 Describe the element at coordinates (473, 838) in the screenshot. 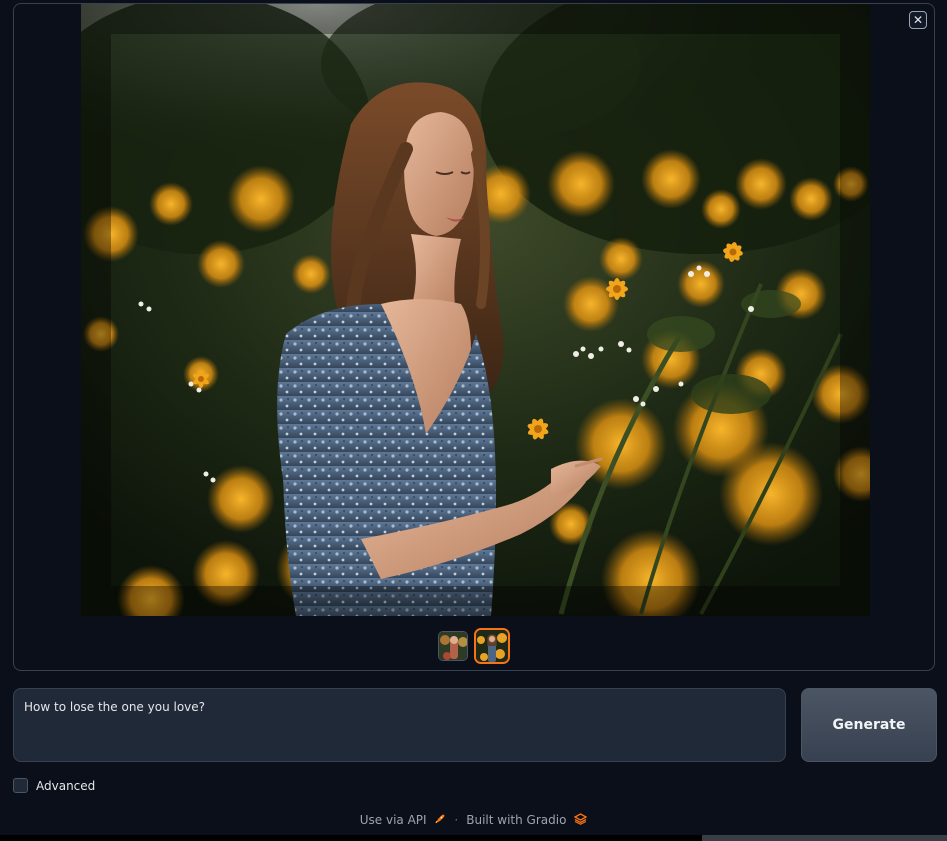

I see `bottom-scrollbar-strip` at that location.